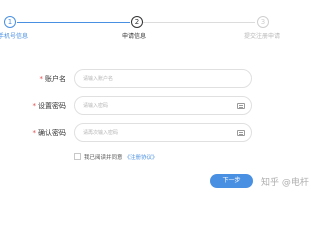  I want to click on step-1-label: 手机号信息, so click(14, 36).